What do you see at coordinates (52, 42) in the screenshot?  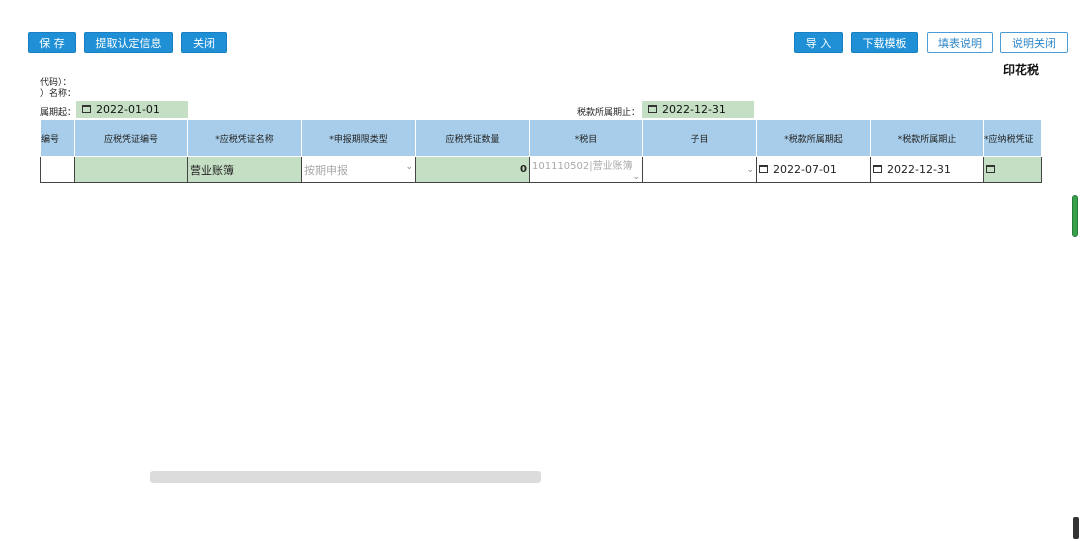 I see `save-button: 保 存` at bounding box center [52, 42].